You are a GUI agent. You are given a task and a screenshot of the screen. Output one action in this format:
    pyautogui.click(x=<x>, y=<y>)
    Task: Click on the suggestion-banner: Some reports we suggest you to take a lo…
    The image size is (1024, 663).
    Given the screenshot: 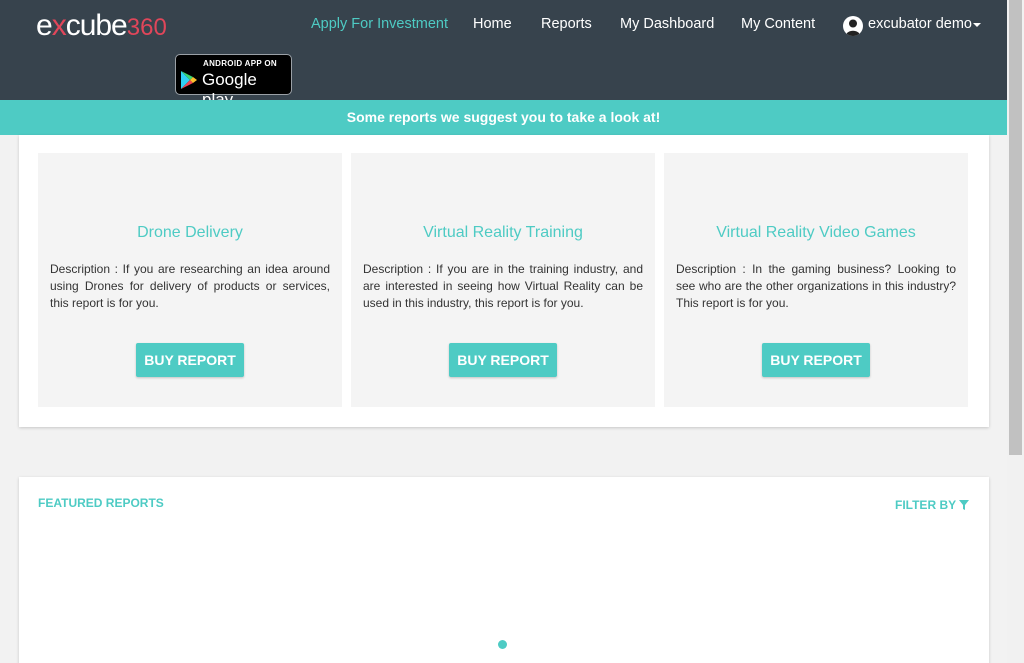 What is the action you would take?
    pyautogui.click(x=503, y=117)
    